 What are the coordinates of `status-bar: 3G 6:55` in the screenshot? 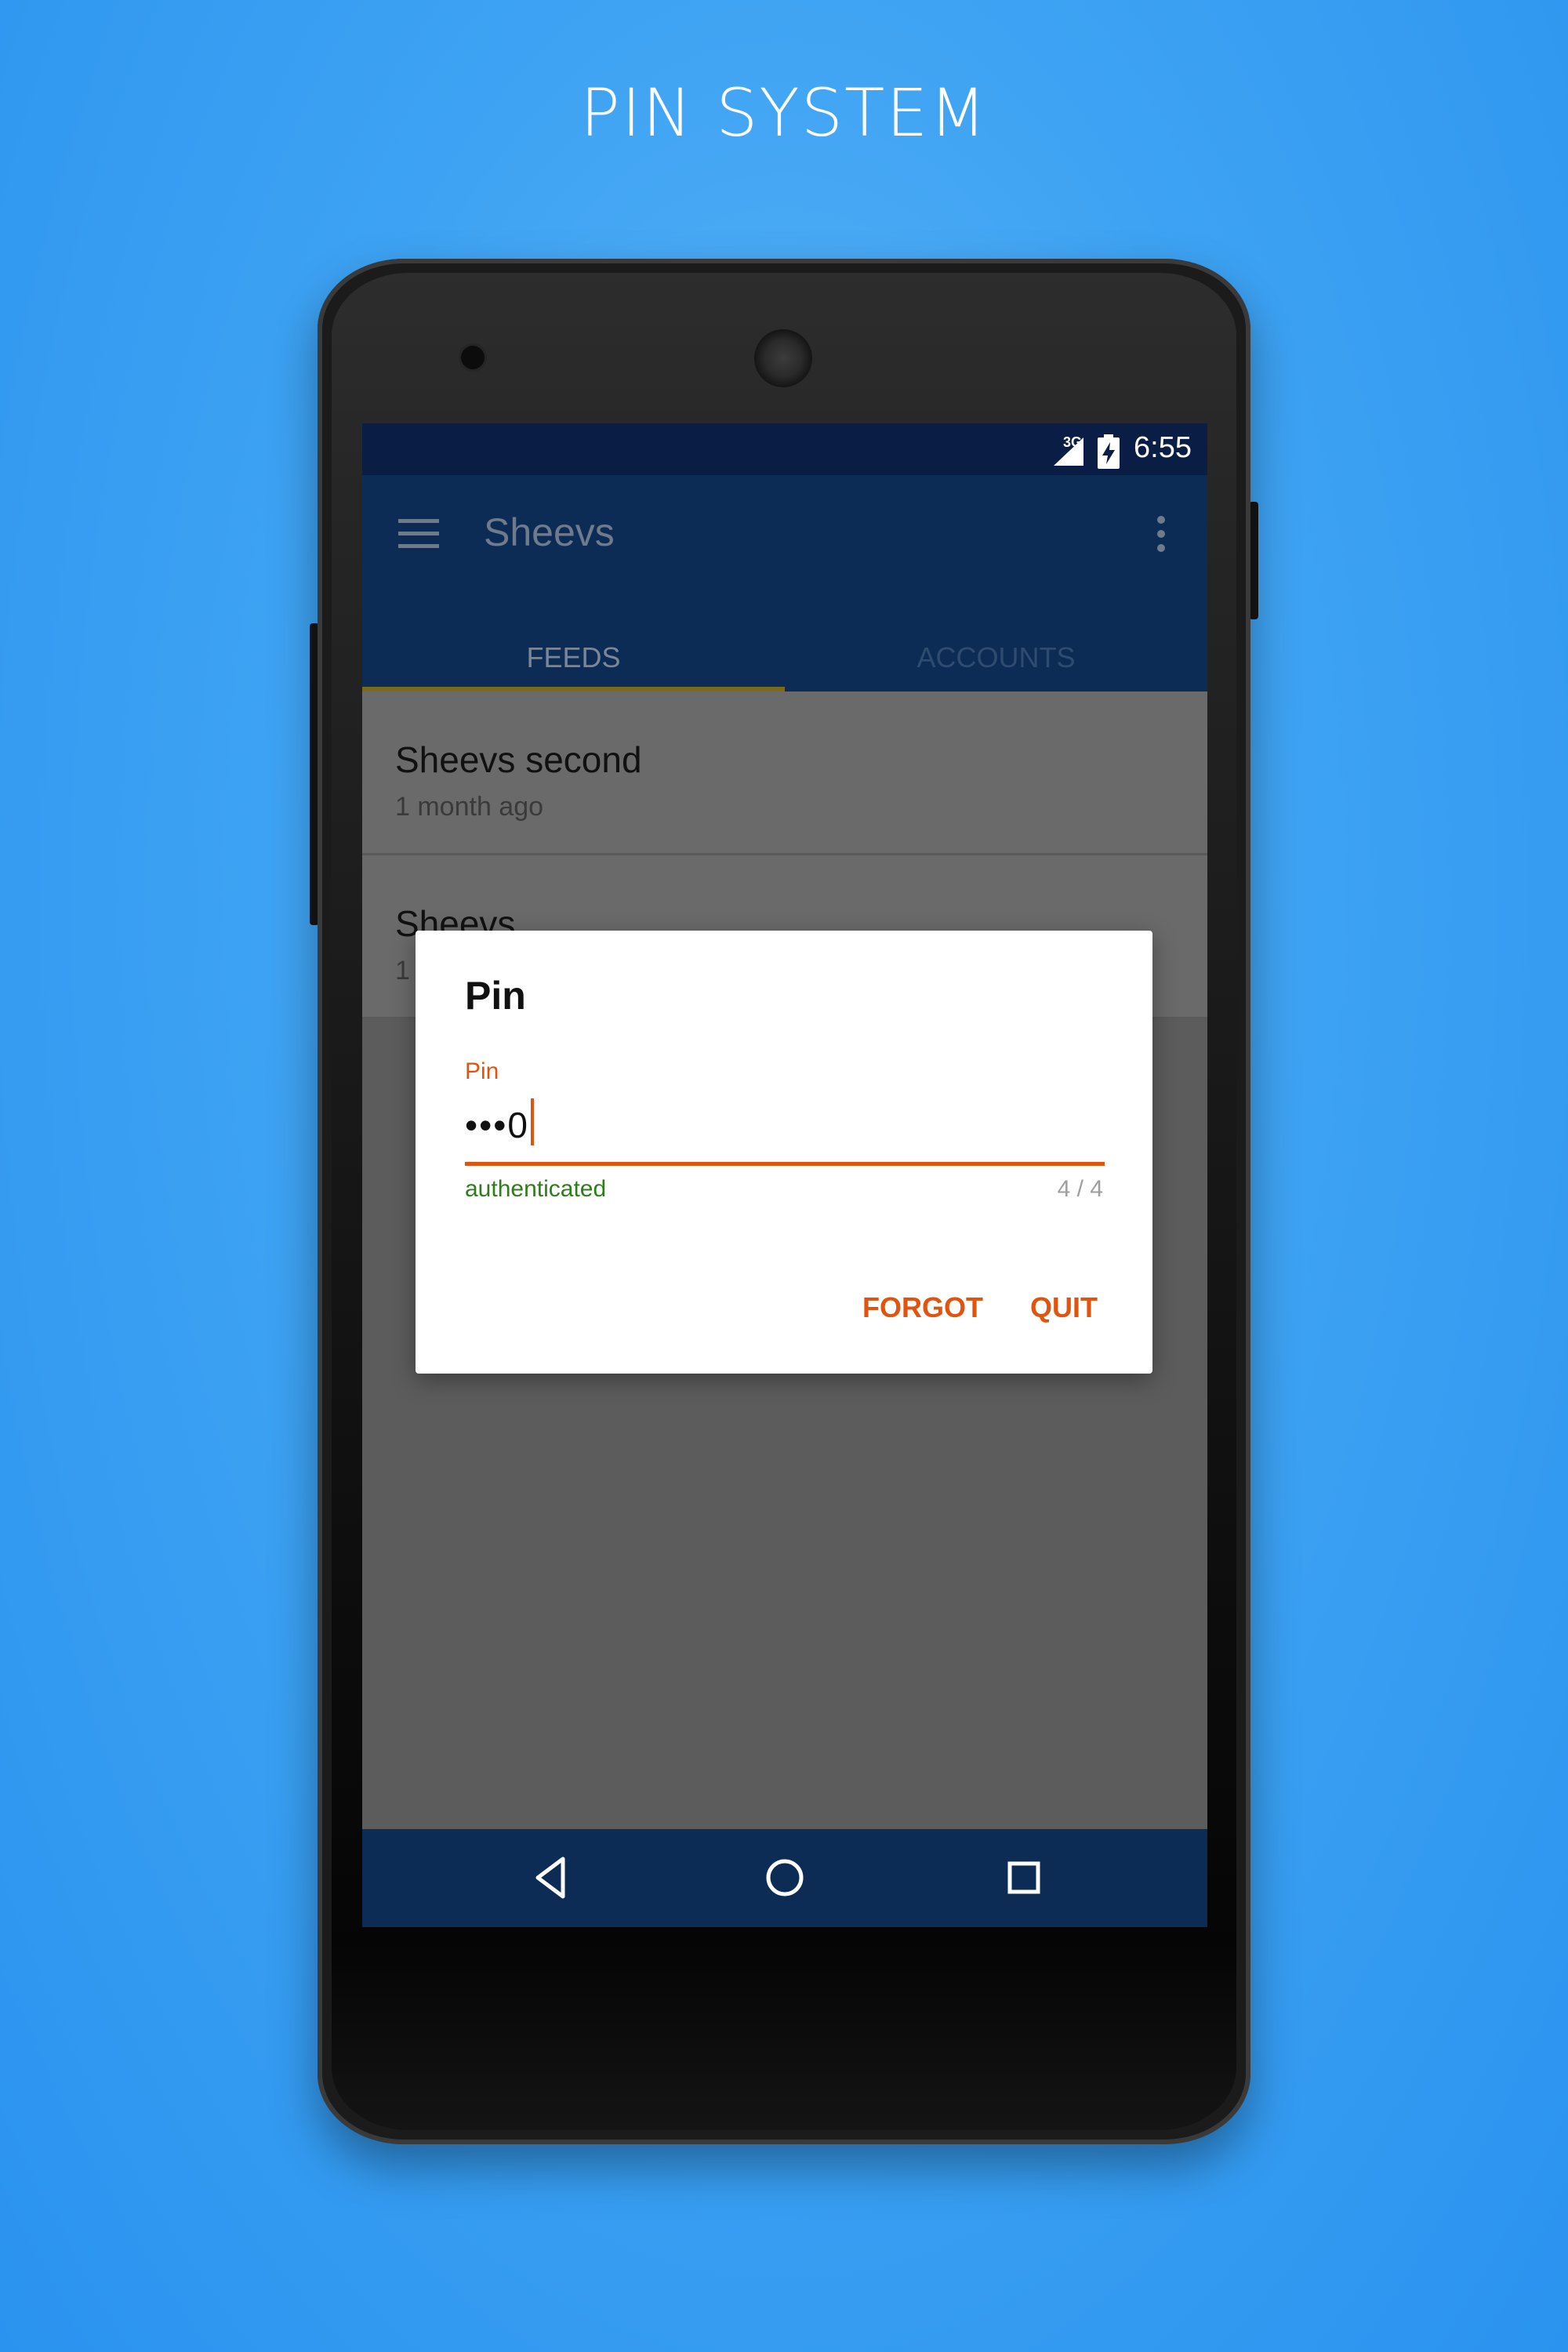 It's located at (784, 449).